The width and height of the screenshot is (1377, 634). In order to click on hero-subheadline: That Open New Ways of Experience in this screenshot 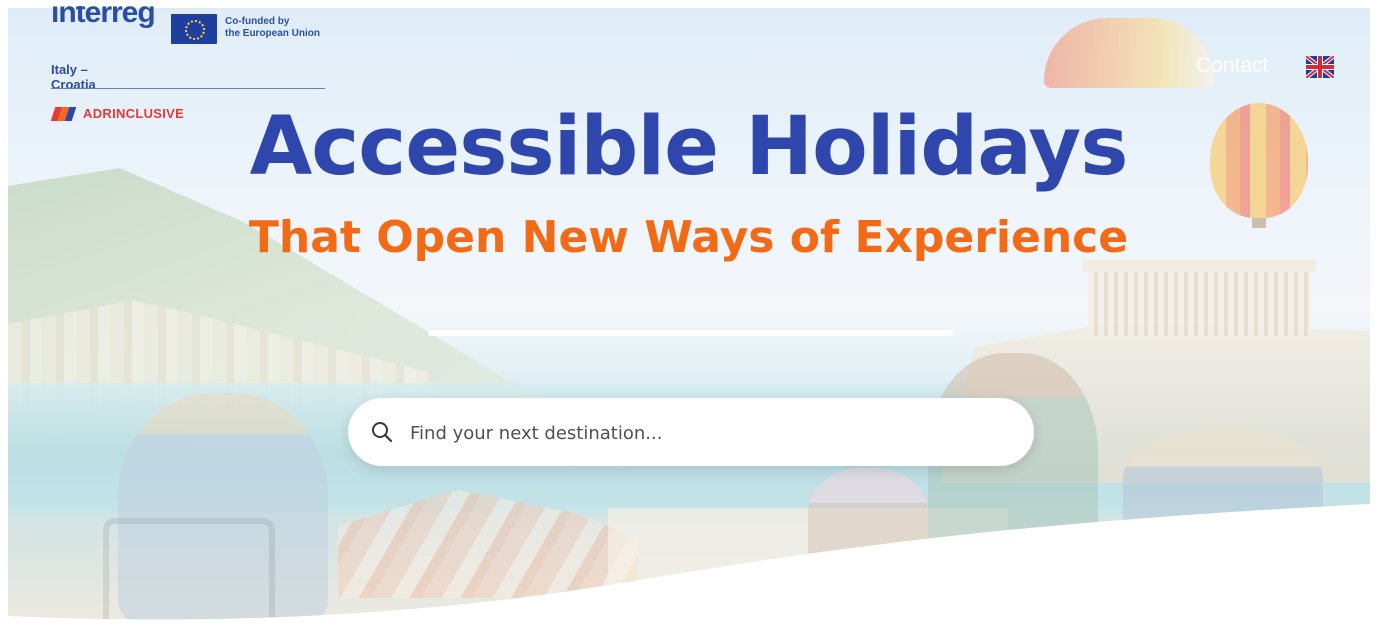, I will do `click(688, 237)`.